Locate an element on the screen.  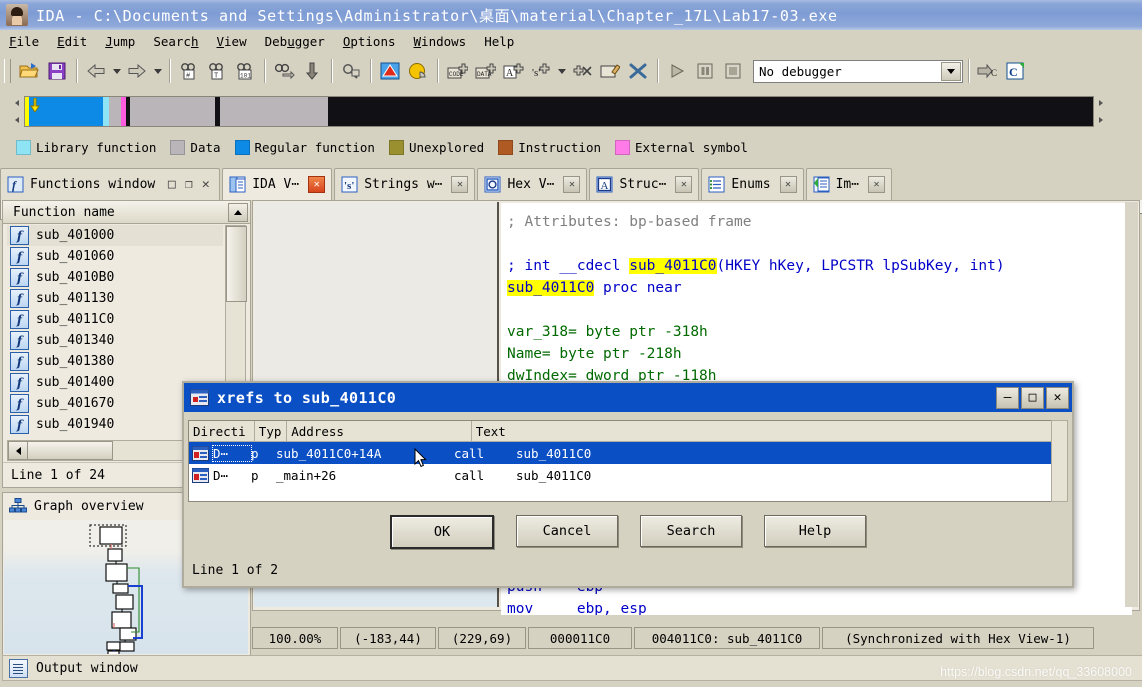
run-icon is located at coordinates (677, 71).